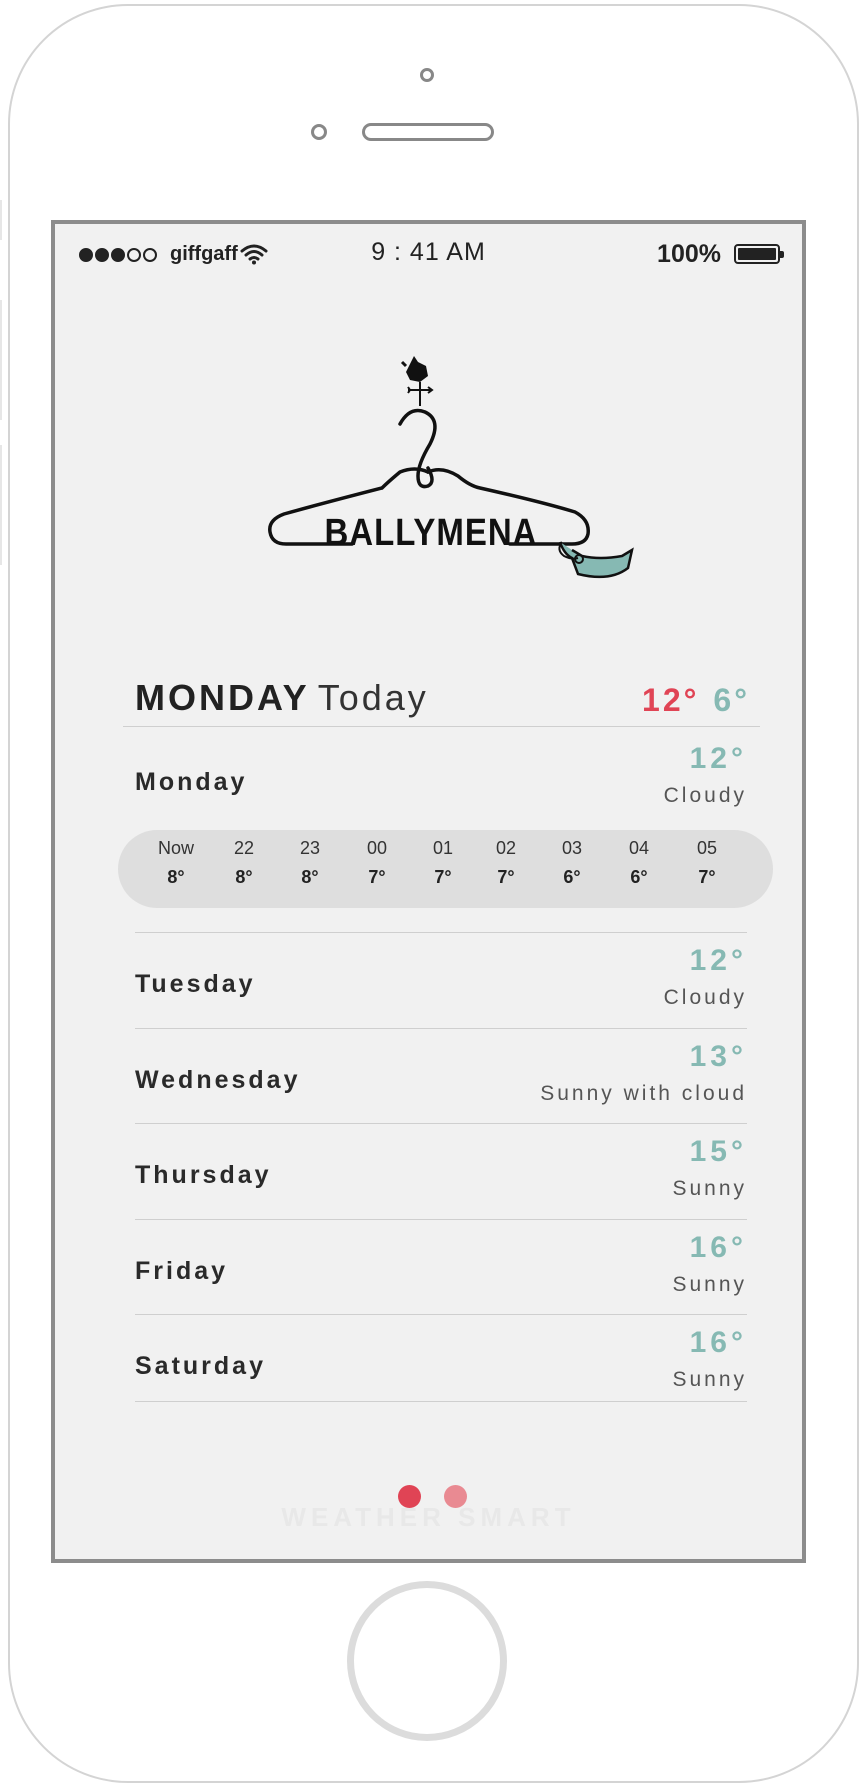 The width and height of the screenshot is (867, 1787). I want to click on day-temp: 15°, so click(718, 1151).